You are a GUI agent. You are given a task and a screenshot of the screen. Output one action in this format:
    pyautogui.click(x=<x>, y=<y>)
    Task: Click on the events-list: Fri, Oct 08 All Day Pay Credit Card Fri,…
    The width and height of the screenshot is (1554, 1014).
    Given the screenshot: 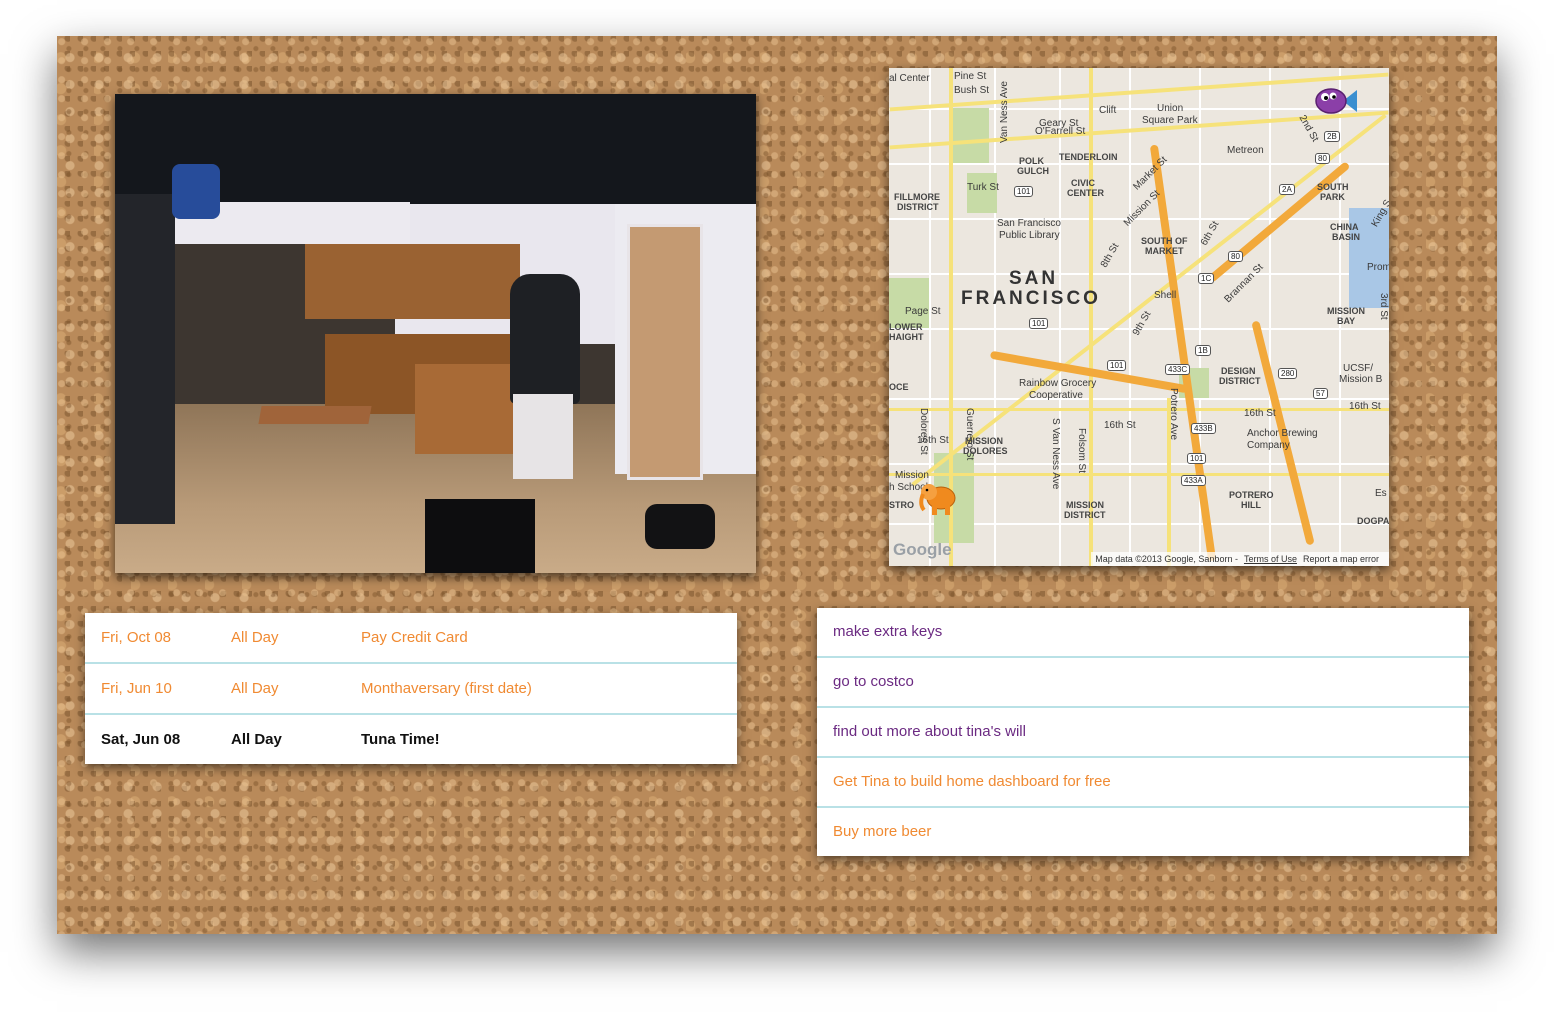 What is the action you would take?
    pyautogui.click(x=411, y=688)
    